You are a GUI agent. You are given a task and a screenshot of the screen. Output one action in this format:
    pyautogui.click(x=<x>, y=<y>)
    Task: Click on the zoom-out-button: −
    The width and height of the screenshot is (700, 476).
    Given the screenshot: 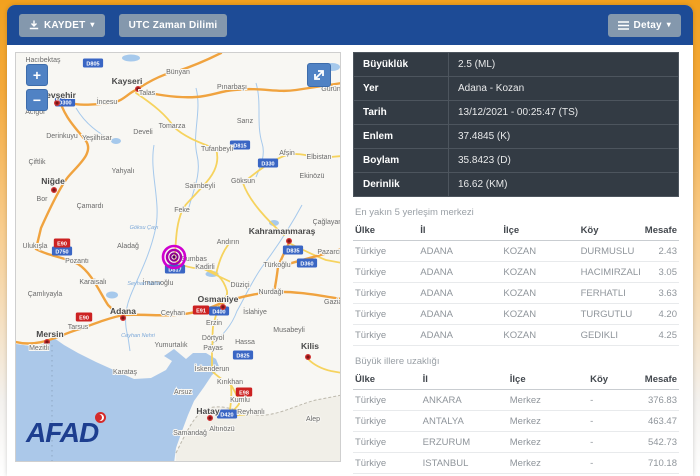 What is the action you would take?
    pyautogui.click(x=37, y=100)
    